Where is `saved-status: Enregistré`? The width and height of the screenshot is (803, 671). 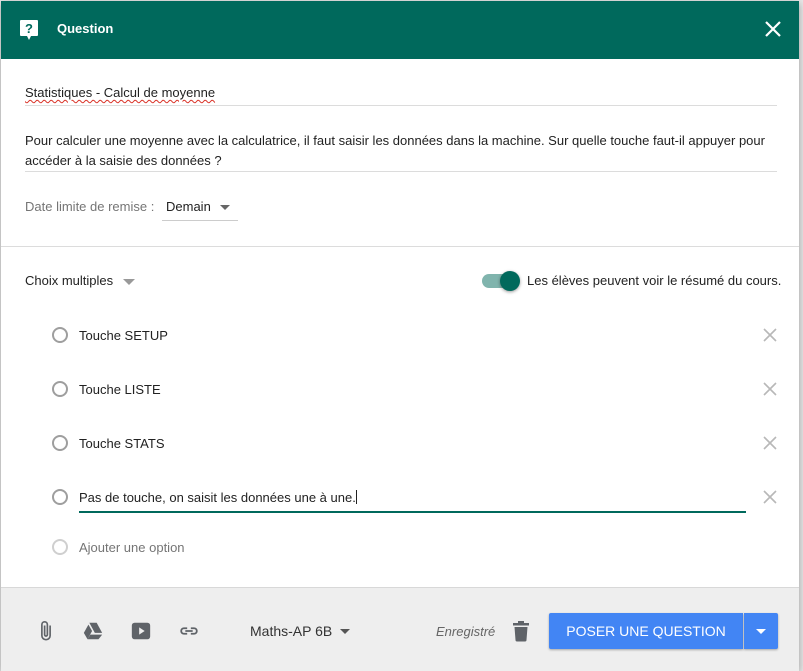 saved-status: Enregistré is located at coordinates (466, 631).